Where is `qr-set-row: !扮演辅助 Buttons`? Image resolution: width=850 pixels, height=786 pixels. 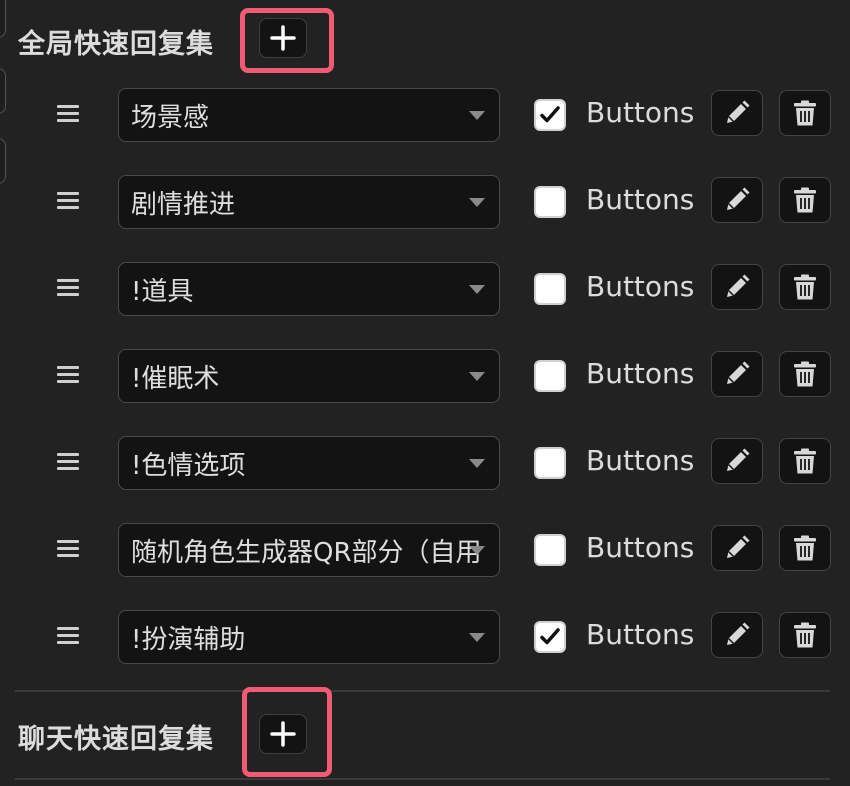 qr-set-row: !扮演辅助 Buttons is located at coordinates (425, 638).